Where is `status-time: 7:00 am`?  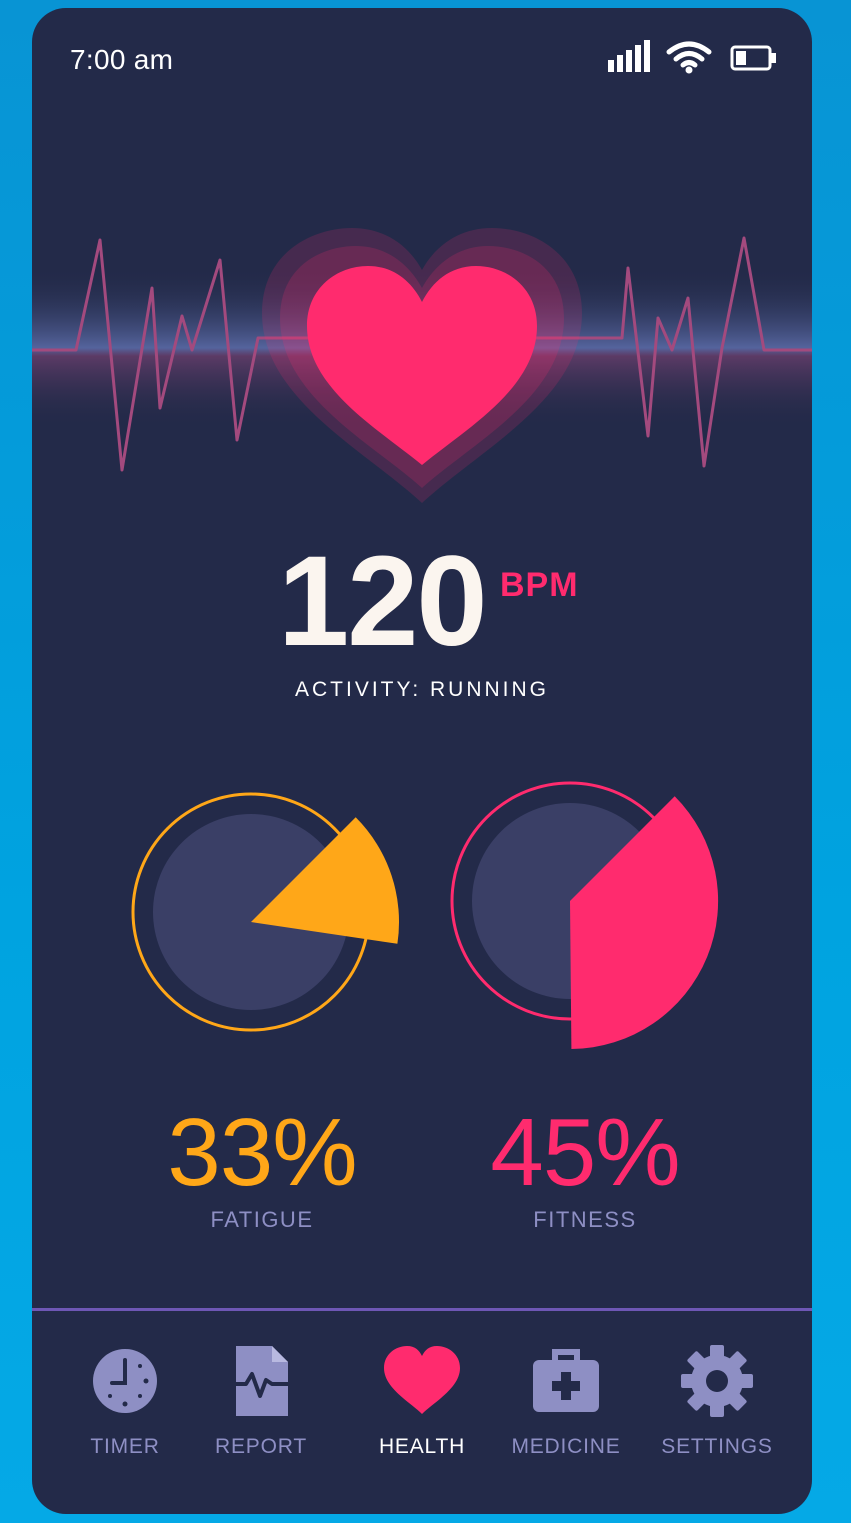 status-time: 7:00 am is located at coordinates (122, 59).